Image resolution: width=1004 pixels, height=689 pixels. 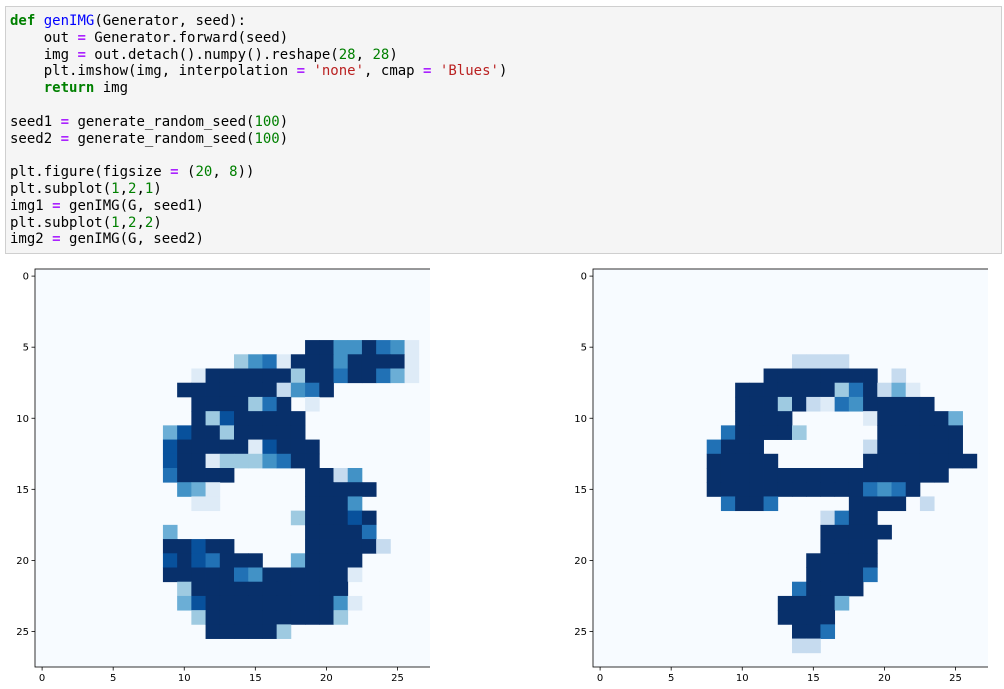 What do you see at coordinates (61, 188) in the screenshot?
I see `code-token: plt.subplot(` at bounding box center [61, 188].